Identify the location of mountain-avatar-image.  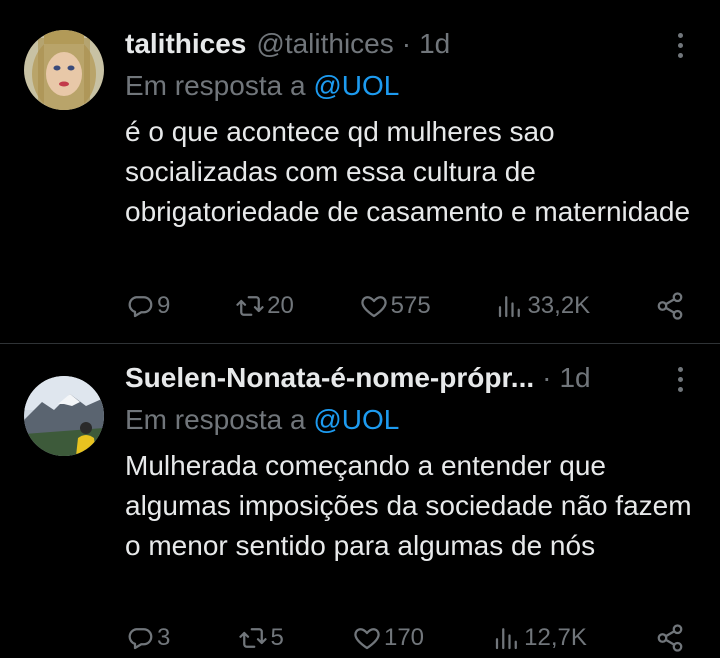
(64, 416).